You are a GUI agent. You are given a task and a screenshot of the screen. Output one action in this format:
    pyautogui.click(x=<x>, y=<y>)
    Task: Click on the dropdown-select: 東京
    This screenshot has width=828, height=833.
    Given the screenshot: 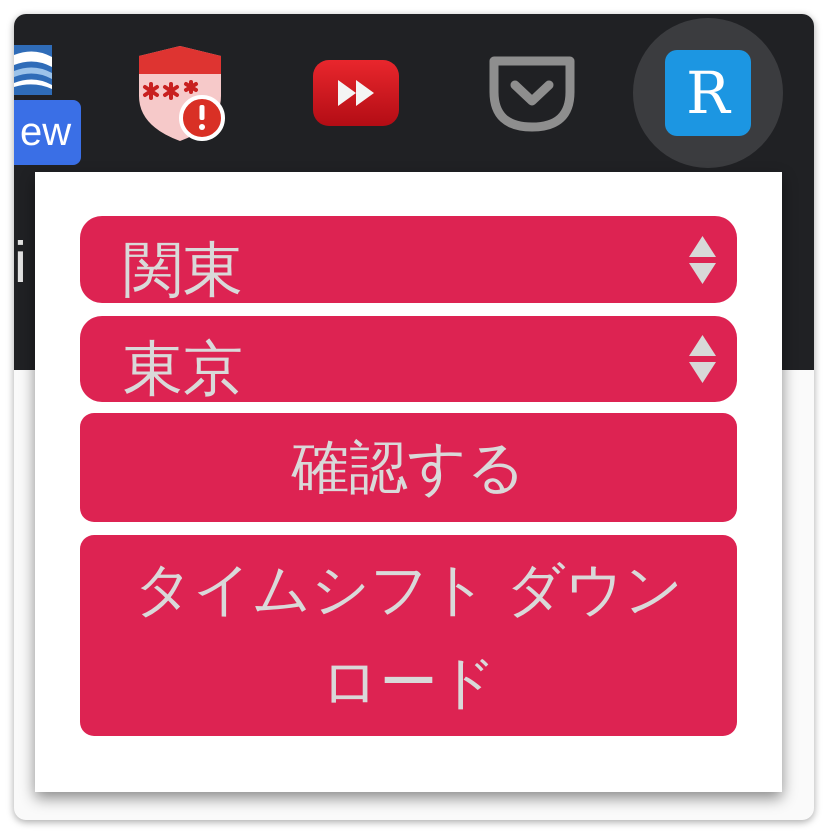 What is the action you would take?
    pyautogui.click(x=408, y=359)
    